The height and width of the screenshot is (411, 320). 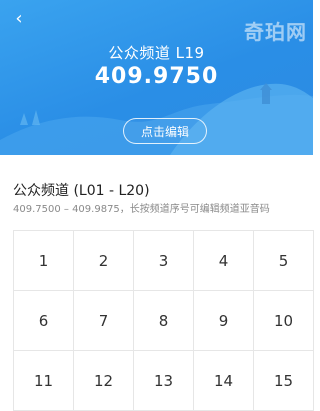 I want to click on section-description: 409.7500 – 409.9875，长按频道序号可编辑频道亚音码, so click(x=141, y=209).